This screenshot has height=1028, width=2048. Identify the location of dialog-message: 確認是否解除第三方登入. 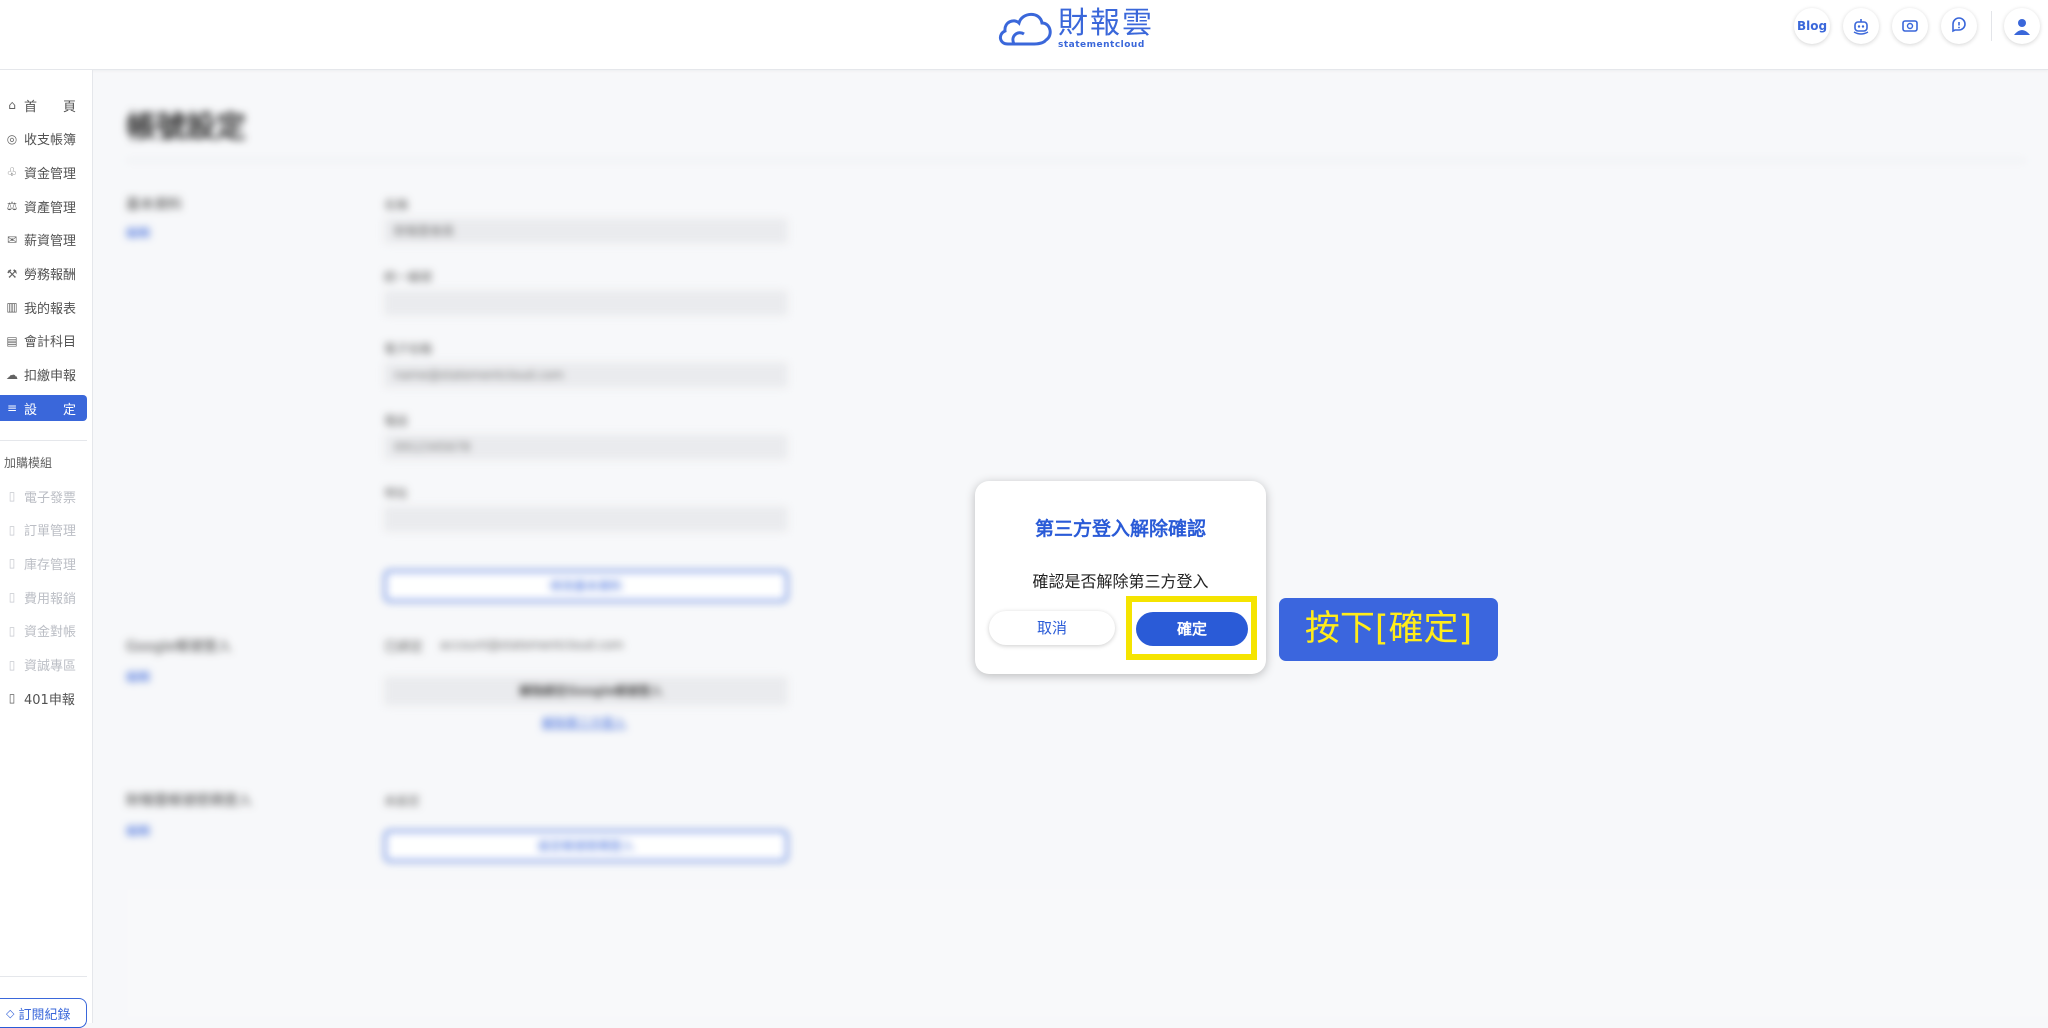
(1120, 581).